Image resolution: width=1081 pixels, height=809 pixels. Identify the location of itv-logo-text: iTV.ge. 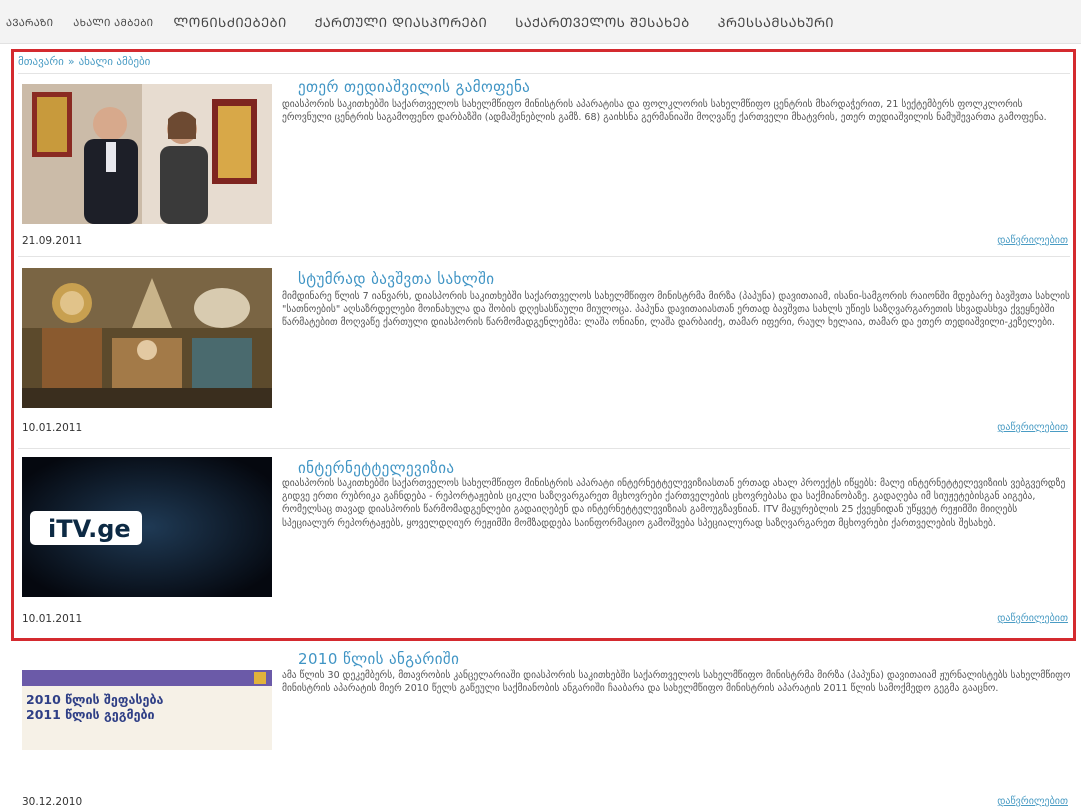
(89, 529).